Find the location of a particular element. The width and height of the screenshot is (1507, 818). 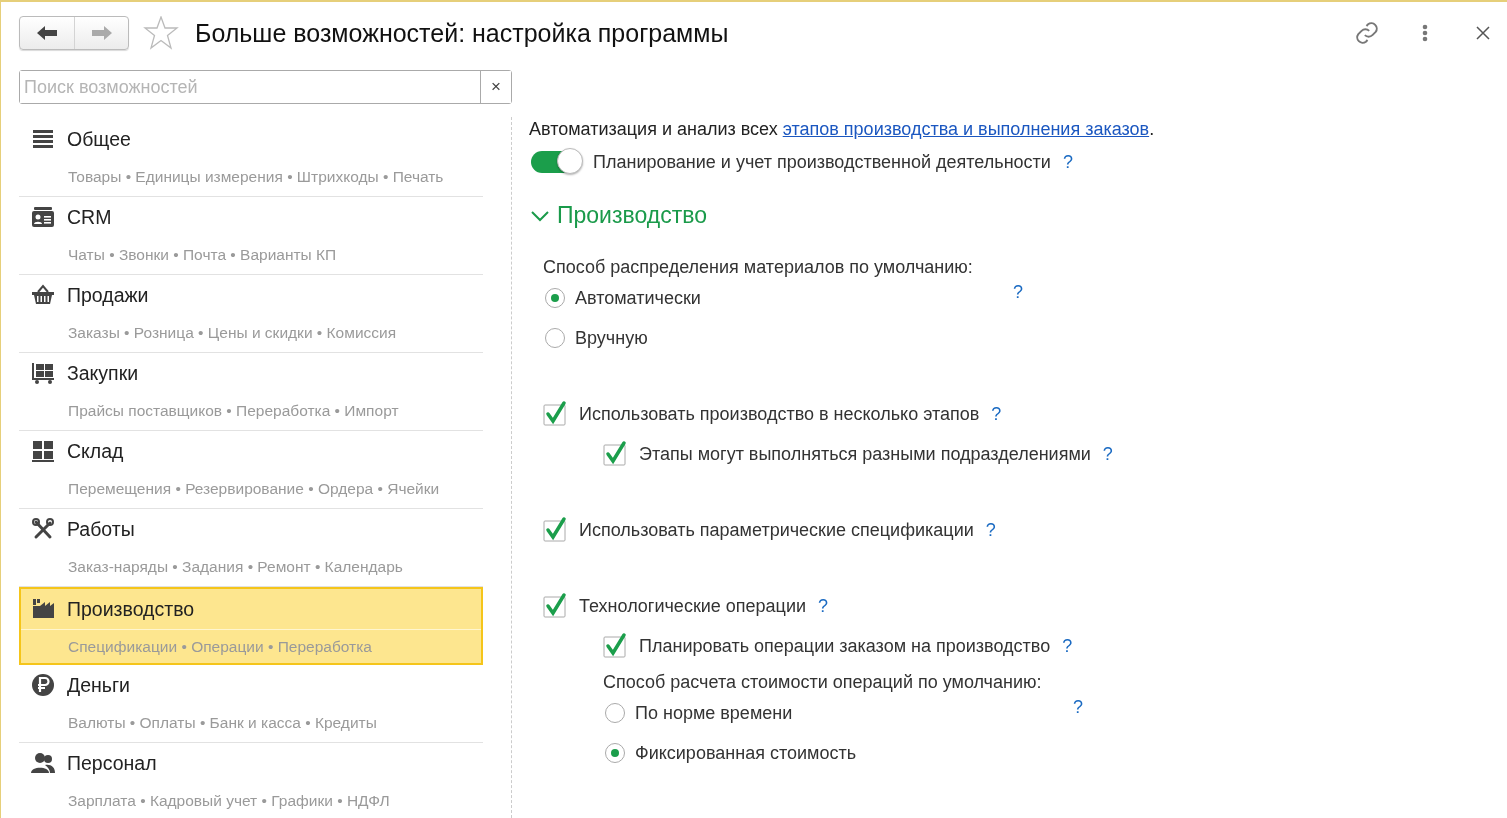

sidebar-item: Общее Товары • Единицы измерения • Штрихкоды • Печать is located at coordinates (251, 158).